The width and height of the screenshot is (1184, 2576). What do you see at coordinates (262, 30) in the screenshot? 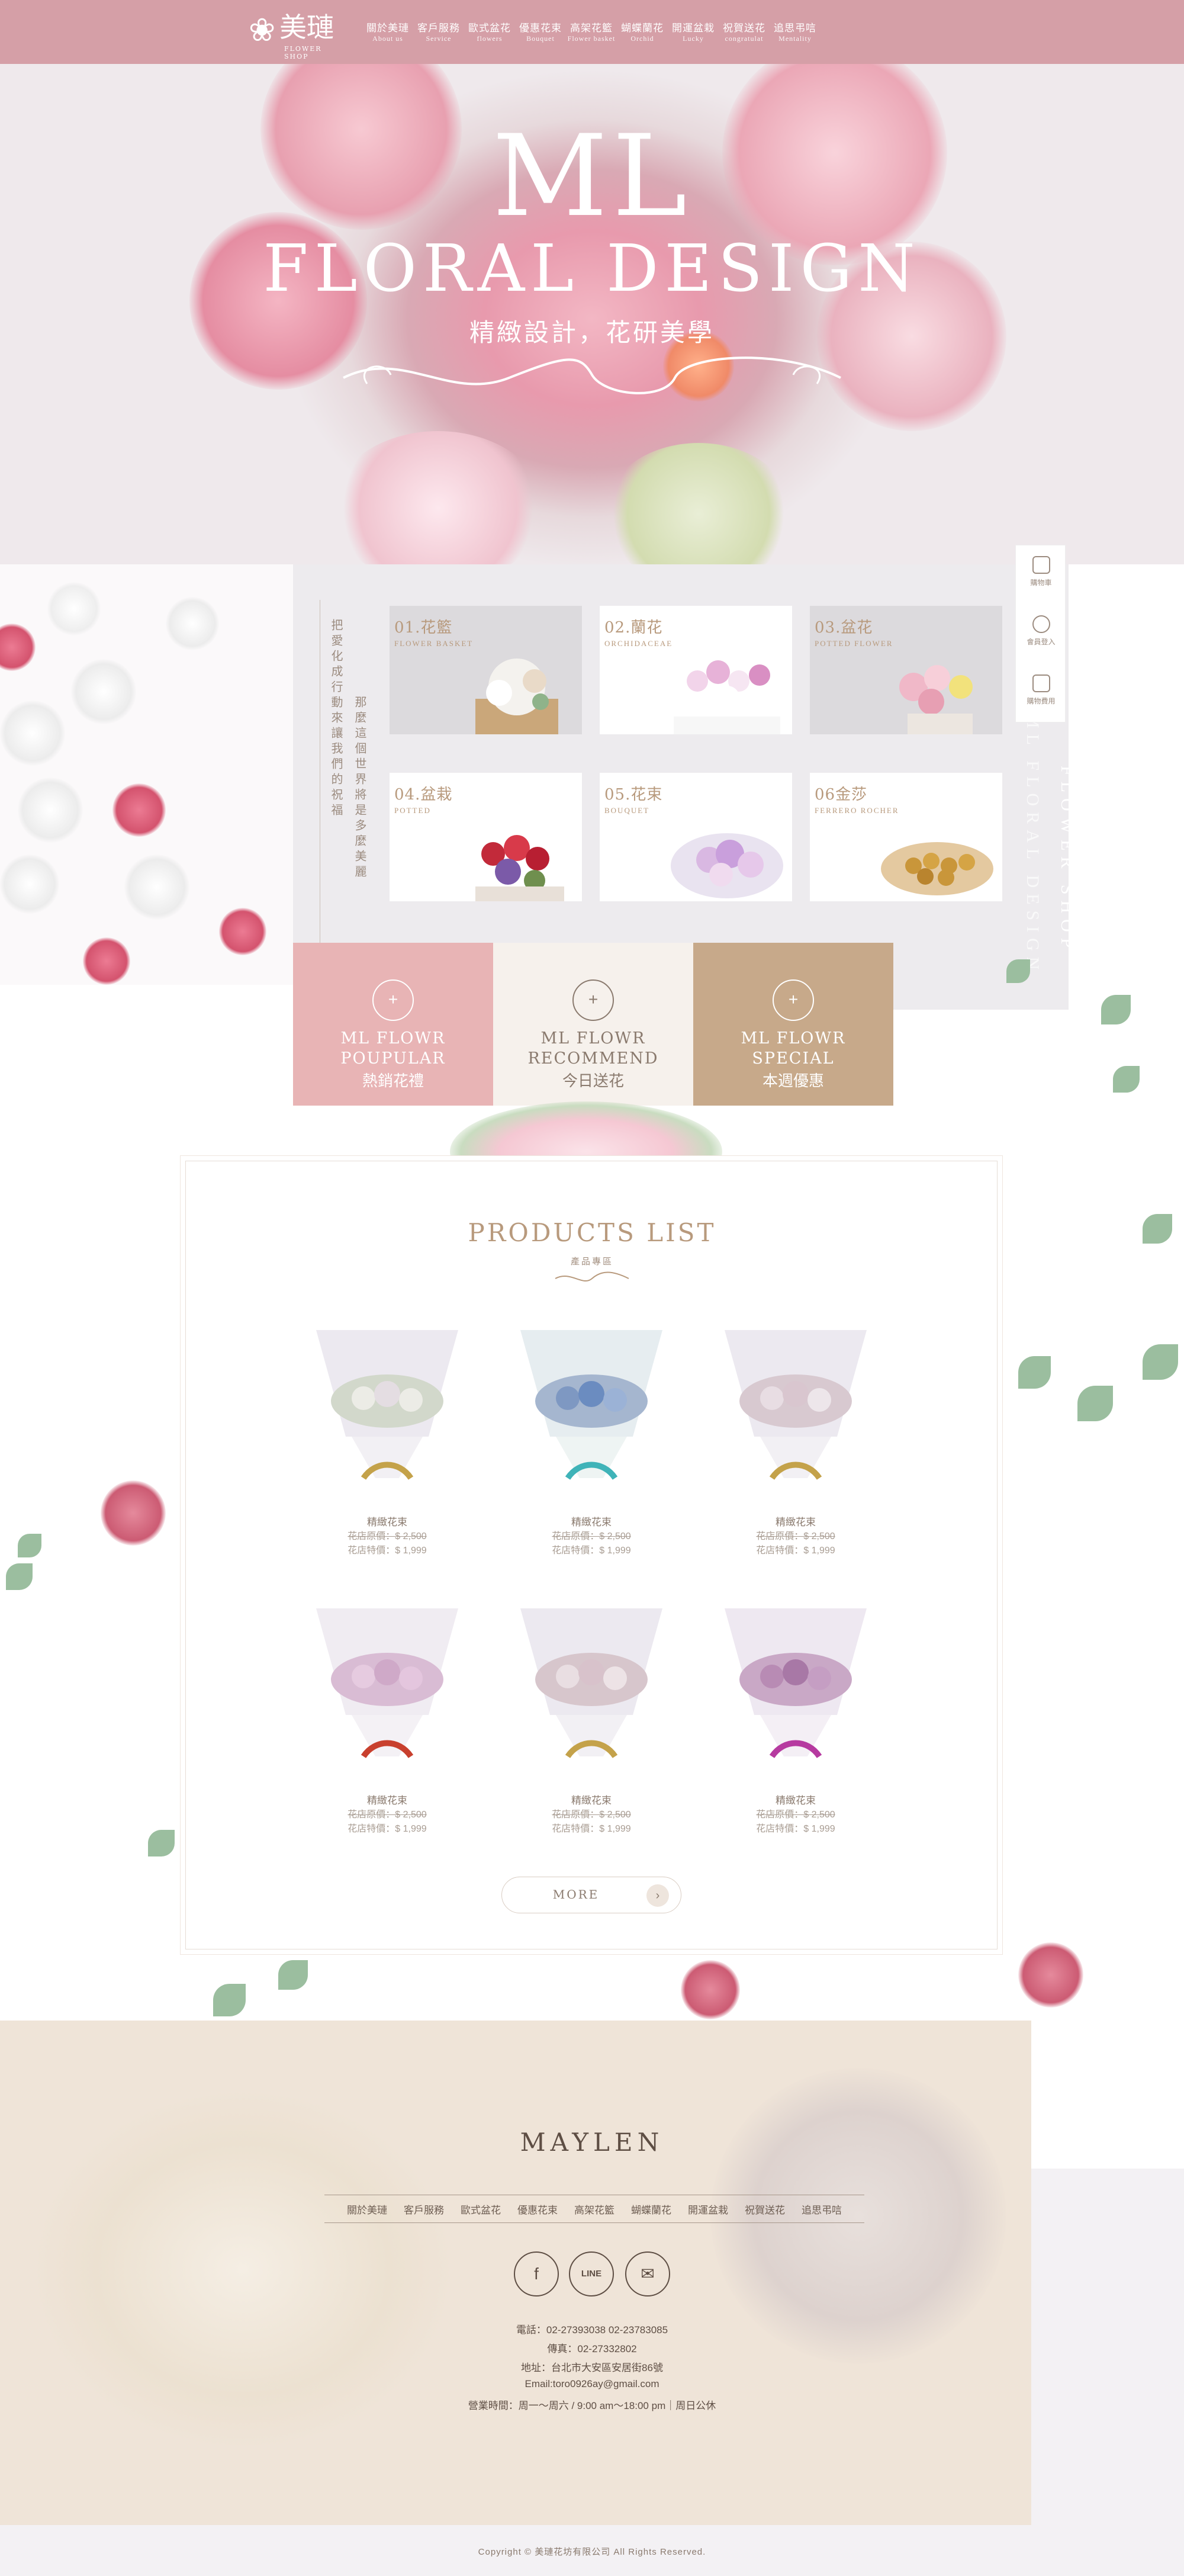
I see `rose-logo-icon: ❀` at bounding box center [262, 30].